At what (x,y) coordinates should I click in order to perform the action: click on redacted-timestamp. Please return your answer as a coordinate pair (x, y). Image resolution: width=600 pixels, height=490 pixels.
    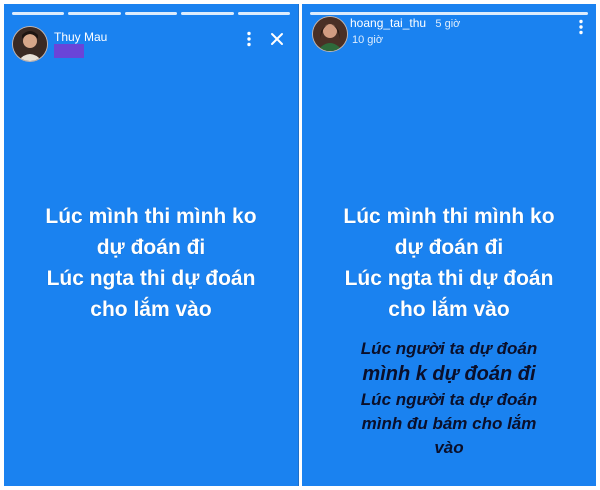
    Looking at the image, I should click on (69, 51).